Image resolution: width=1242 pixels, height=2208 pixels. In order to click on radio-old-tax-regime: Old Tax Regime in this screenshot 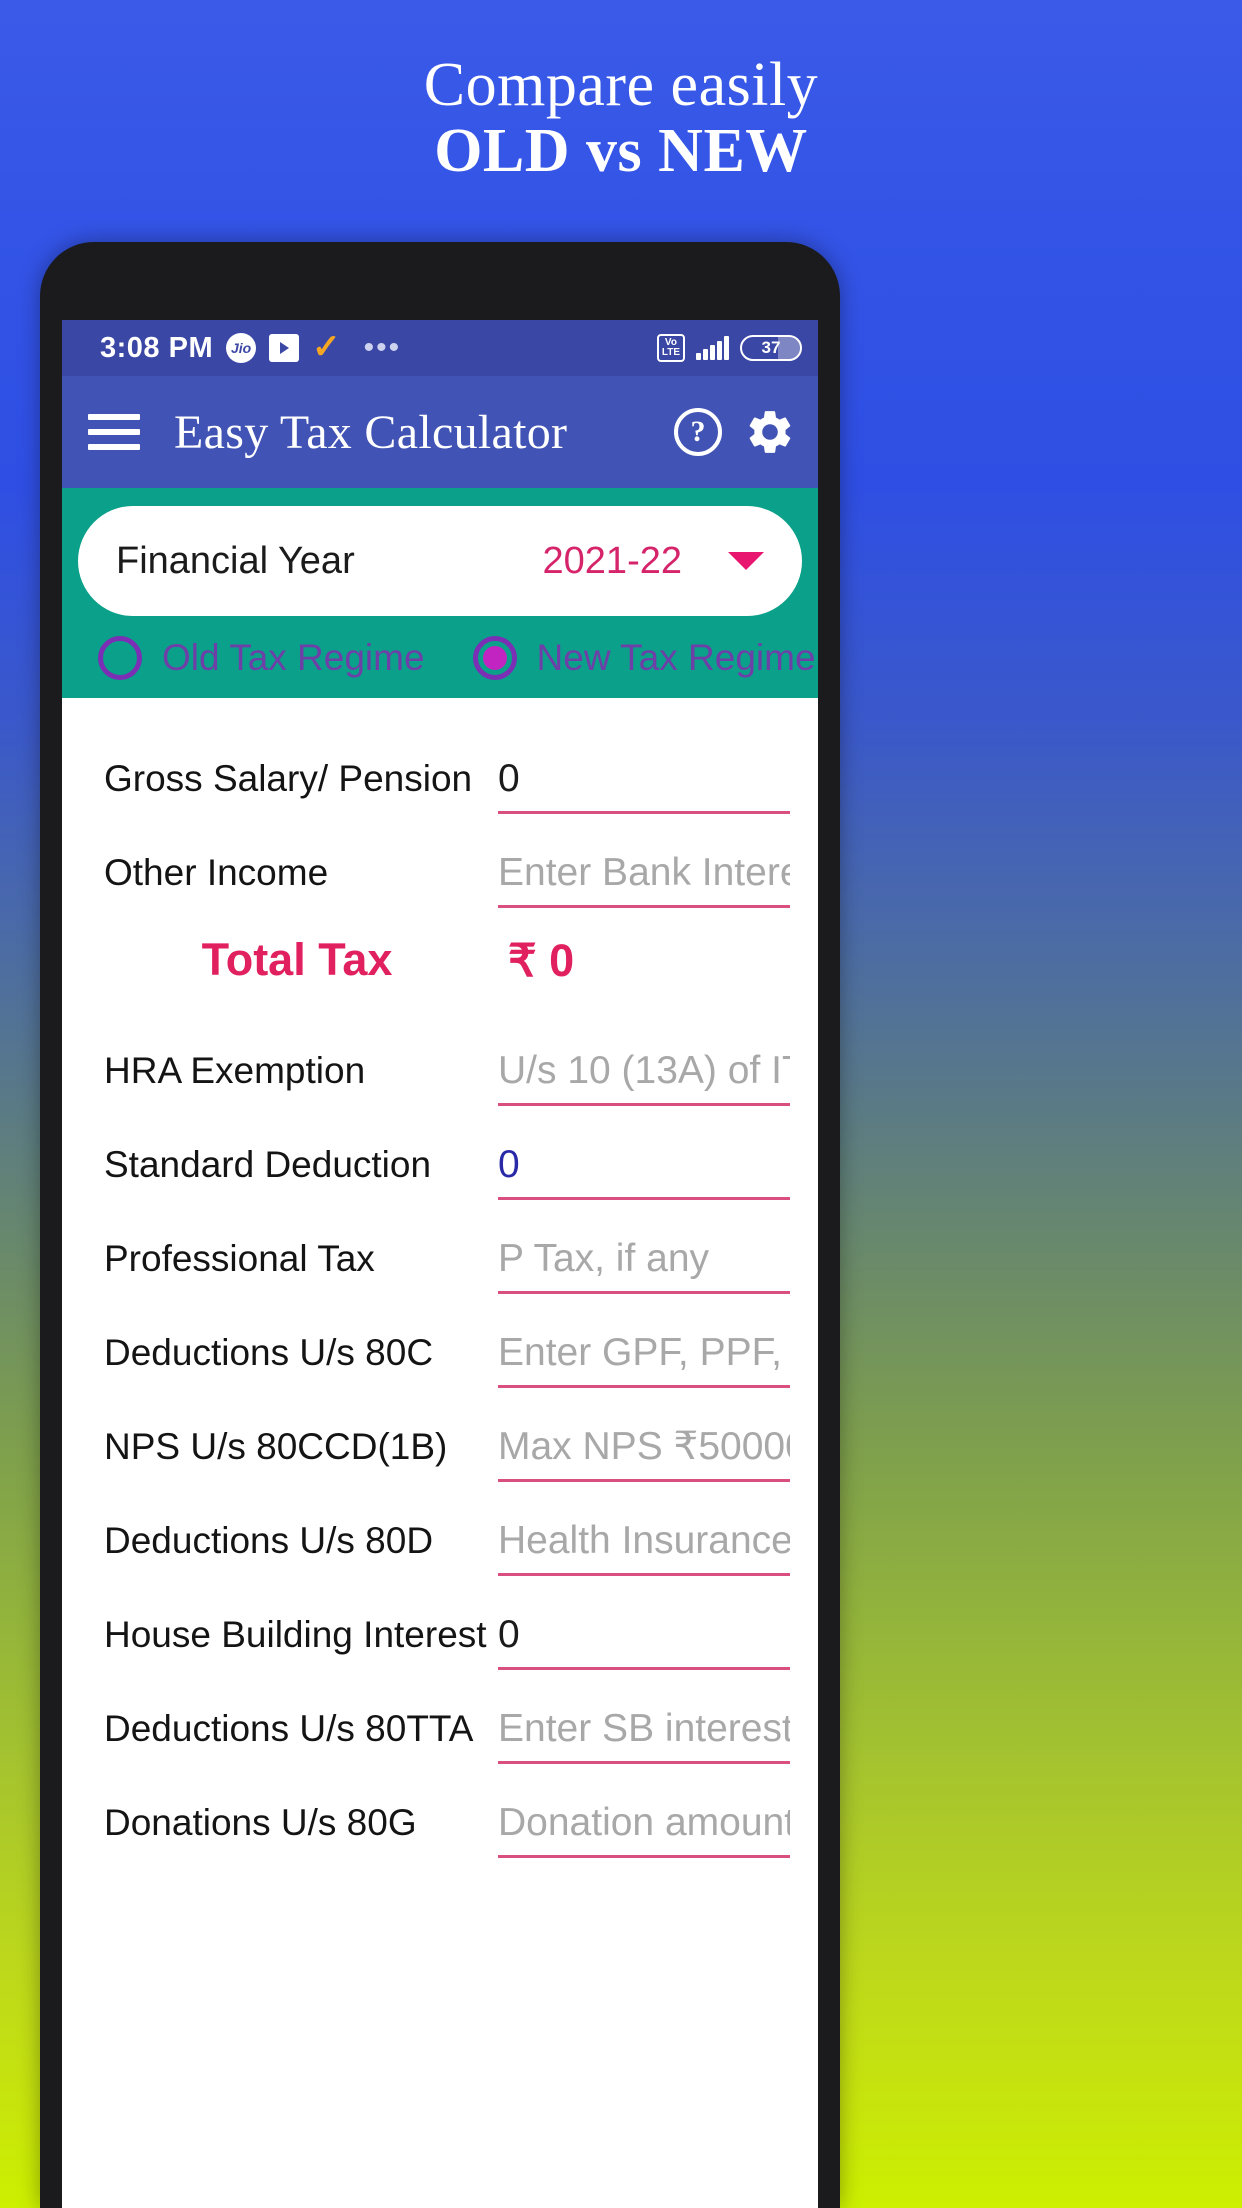, I will do `click(261, 658)`.